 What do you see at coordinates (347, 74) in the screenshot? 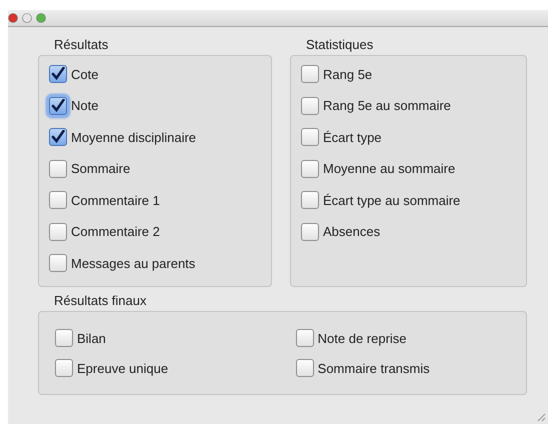
I see `checkbox-label: Rang 5e` at bounding box center [347, 74].